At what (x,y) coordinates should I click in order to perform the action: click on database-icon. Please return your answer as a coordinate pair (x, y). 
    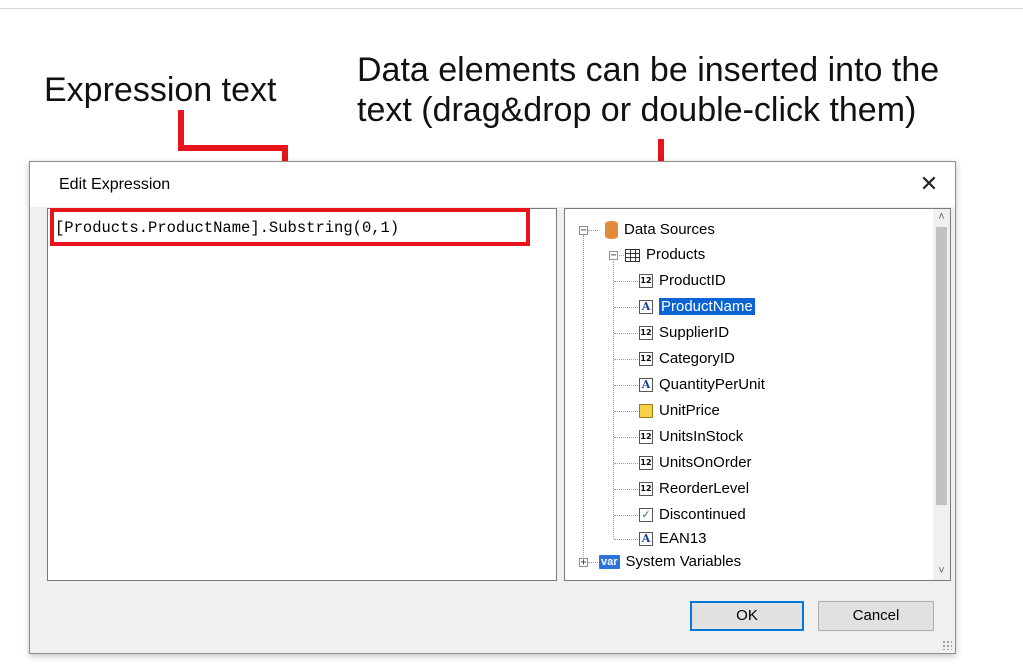
    Looking at the image, I should click on (611, 230).